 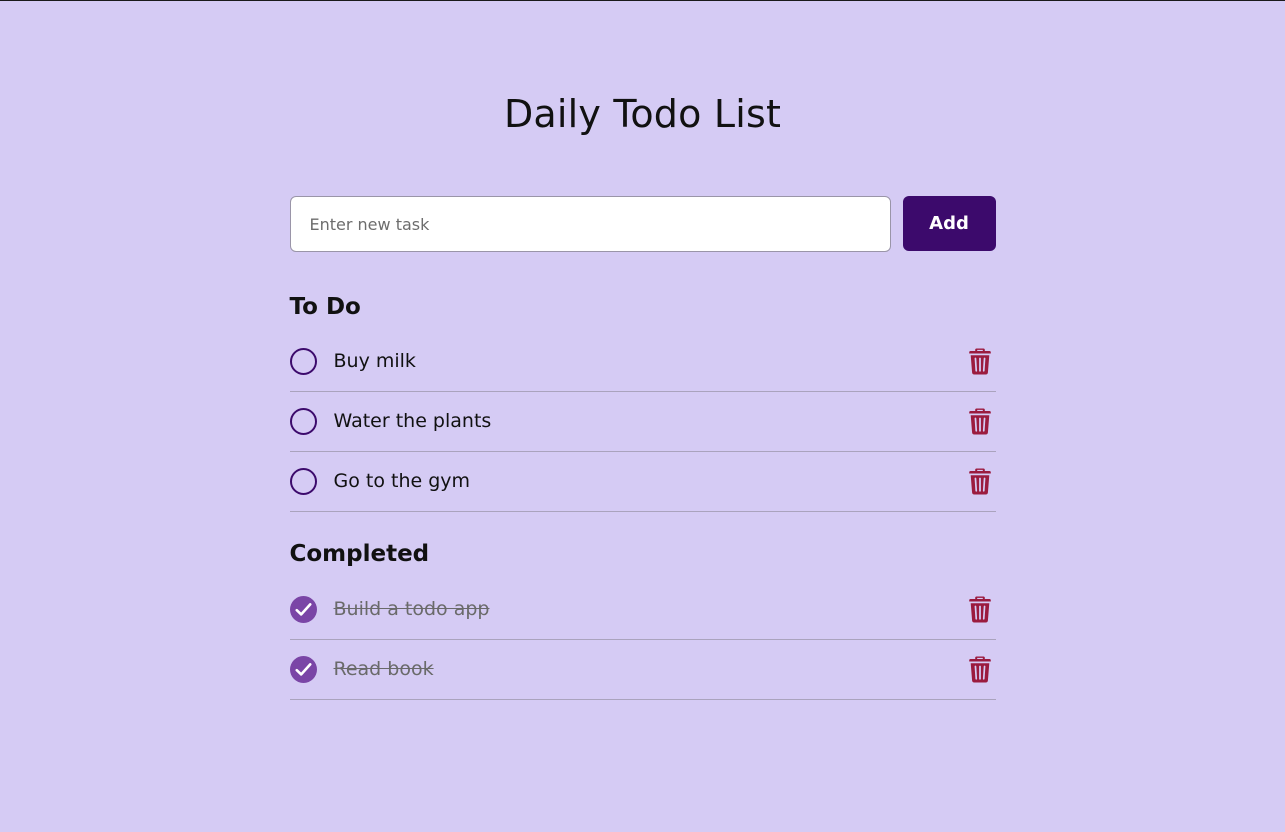 I want to click on todo-item: Buy milk, so click(x=642, y=362).